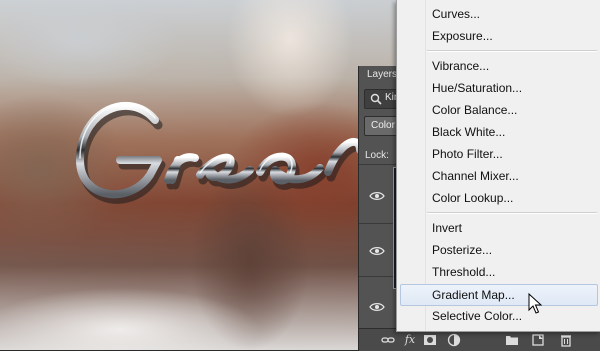 The height and width of the screenshot is (351, 600). Describe the element at coordinates (376, 99) in the screenshot. I see `search-icon` at that location.